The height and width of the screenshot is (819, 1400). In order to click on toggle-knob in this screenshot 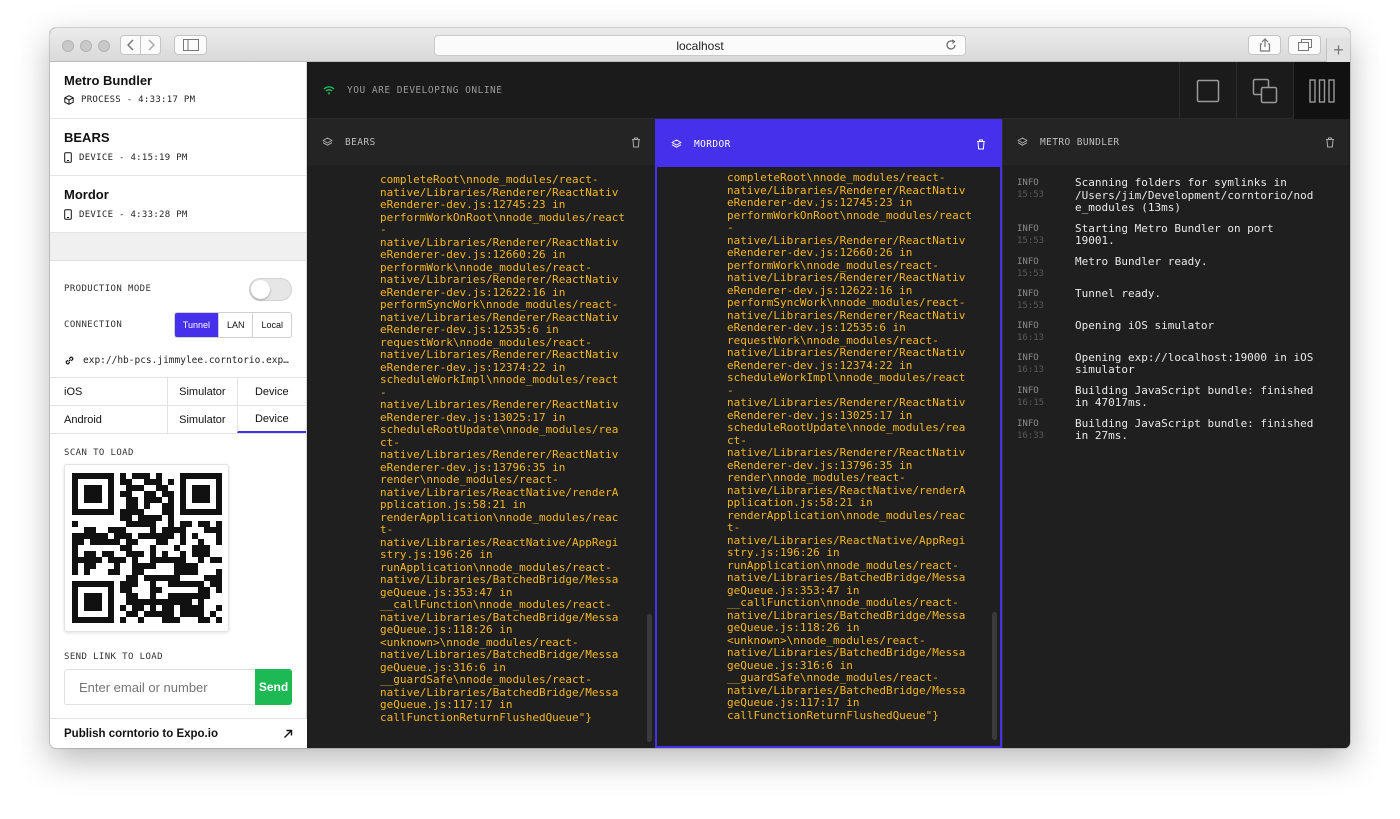, I will do `click(260, 289)`.